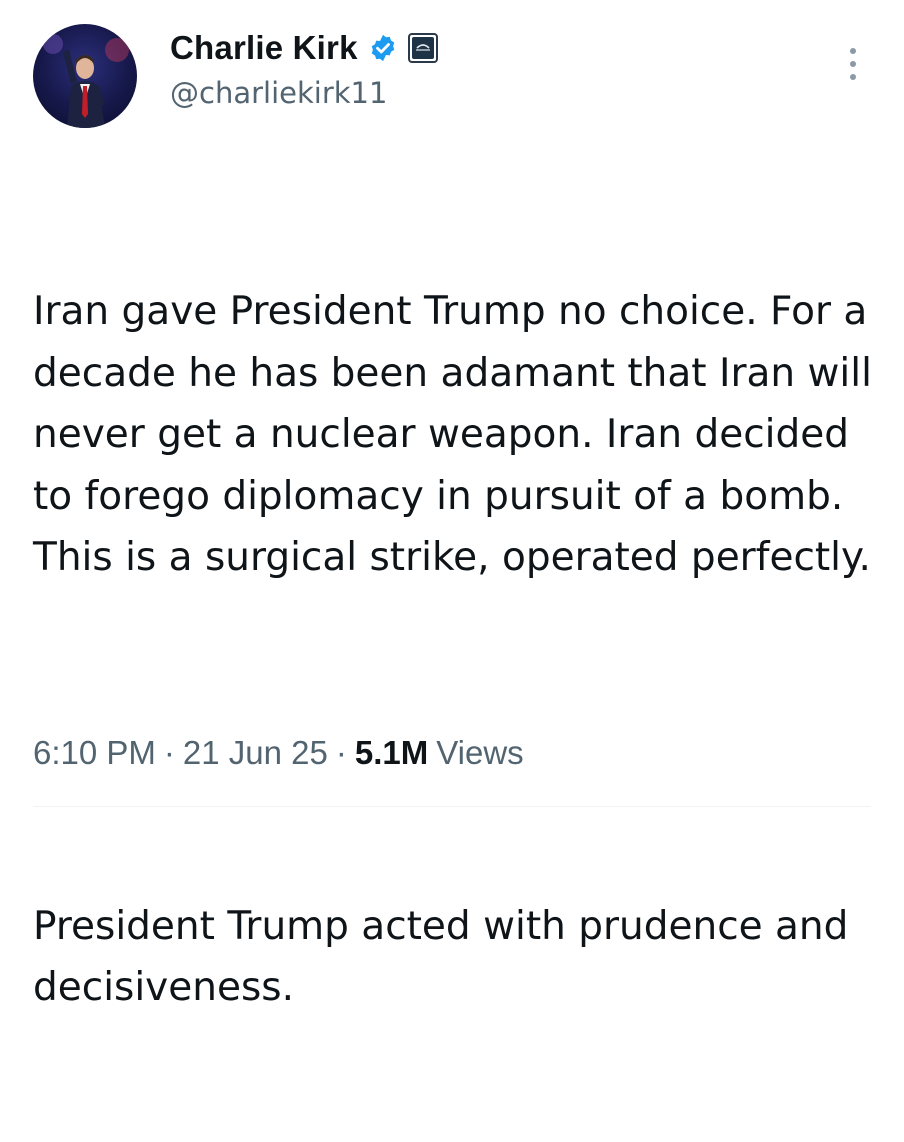 Image resolution: width=904 pixels, height=1142 pixels. What do you see at coordinates (391, 753) in the screenshot?
I see `views-count: 5.1M` at bounding box center [391, 753].